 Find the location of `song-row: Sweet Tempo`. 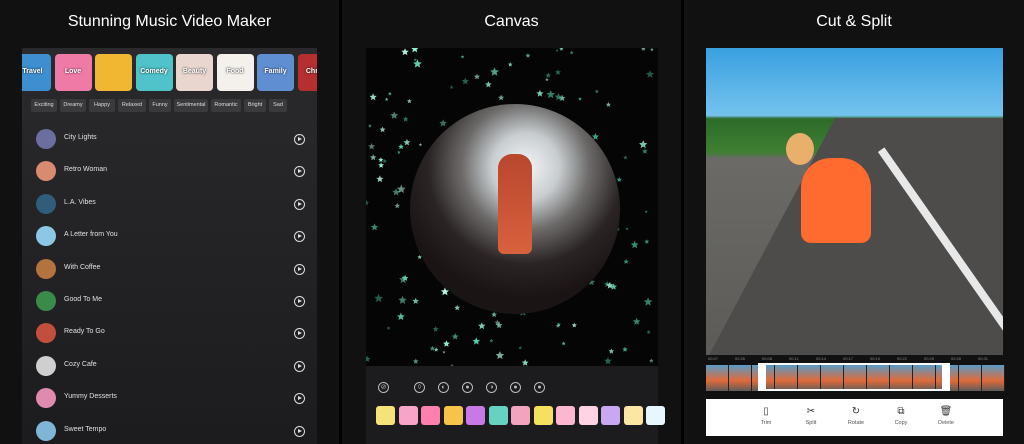

song-row: Sweet Tempo is located at coordinates (169, 431).